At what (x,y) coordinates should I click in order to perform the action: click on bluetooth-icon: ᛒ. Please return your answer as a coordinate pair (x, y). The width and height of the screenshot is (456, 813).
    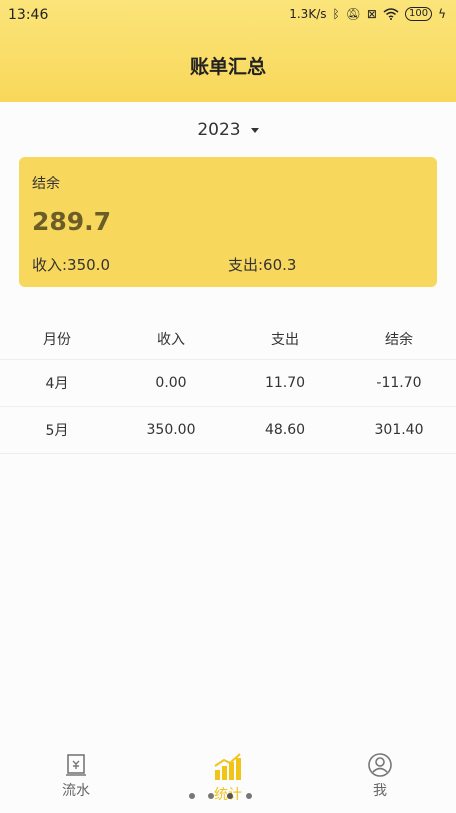
    Looking at the image, I should click on (336, 14).